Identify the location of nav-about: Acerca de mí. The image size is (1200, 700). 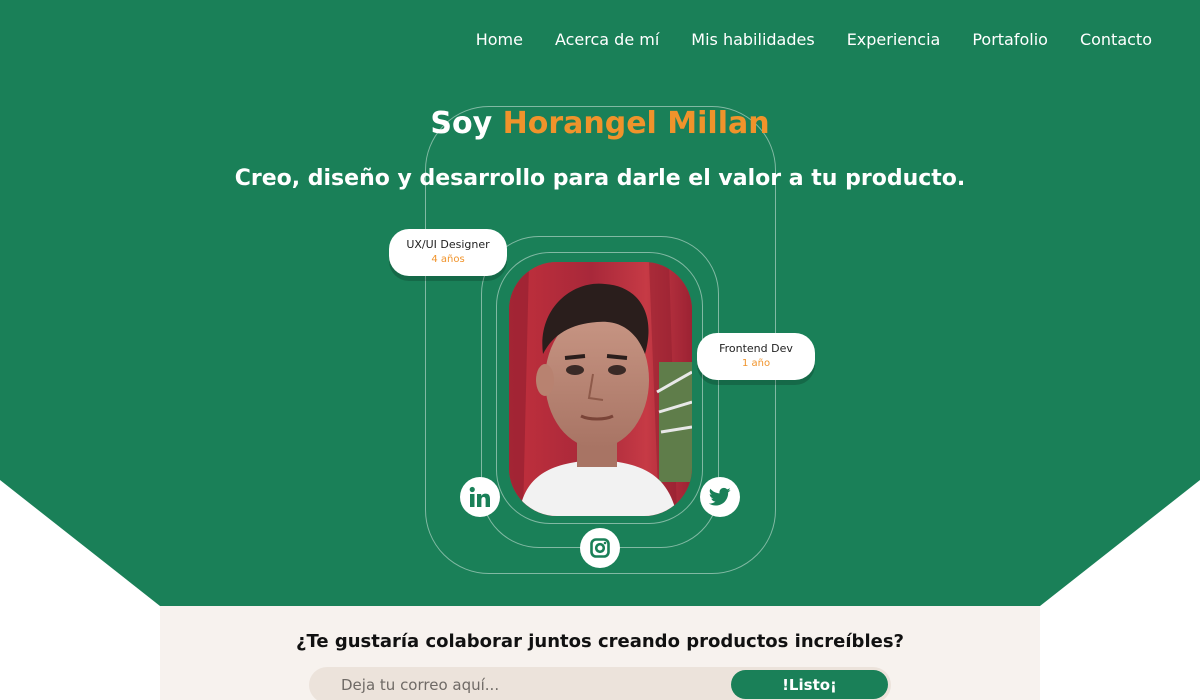
(607, 40).